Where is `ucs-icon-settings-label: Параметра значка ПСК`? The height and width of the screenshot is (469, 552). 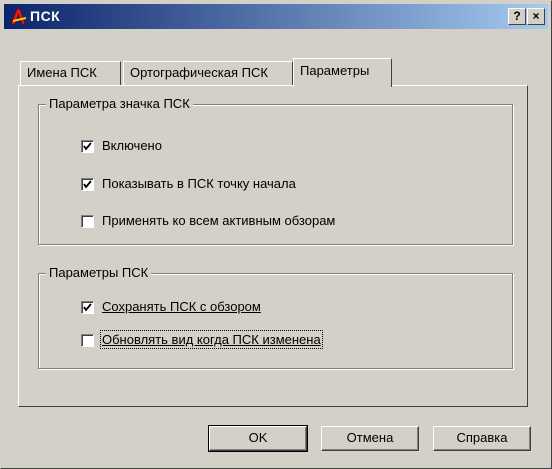 ucs-icon-settings-label: Параметра значка ПСК is located at coordinates (119, 103).